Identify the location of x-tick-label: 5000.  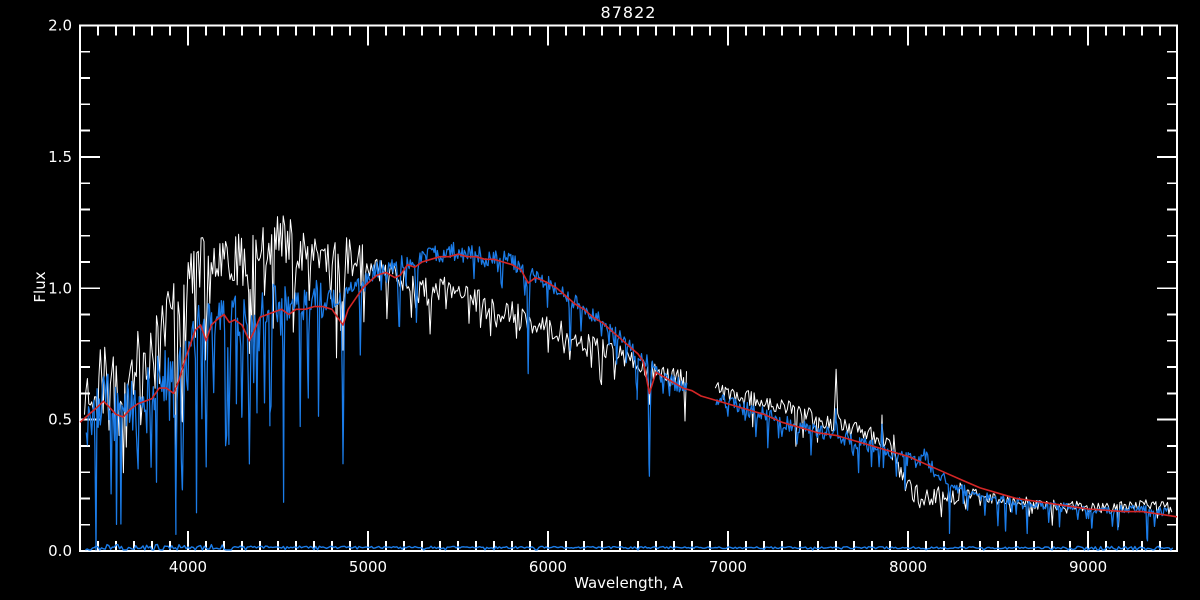
(368, 567).